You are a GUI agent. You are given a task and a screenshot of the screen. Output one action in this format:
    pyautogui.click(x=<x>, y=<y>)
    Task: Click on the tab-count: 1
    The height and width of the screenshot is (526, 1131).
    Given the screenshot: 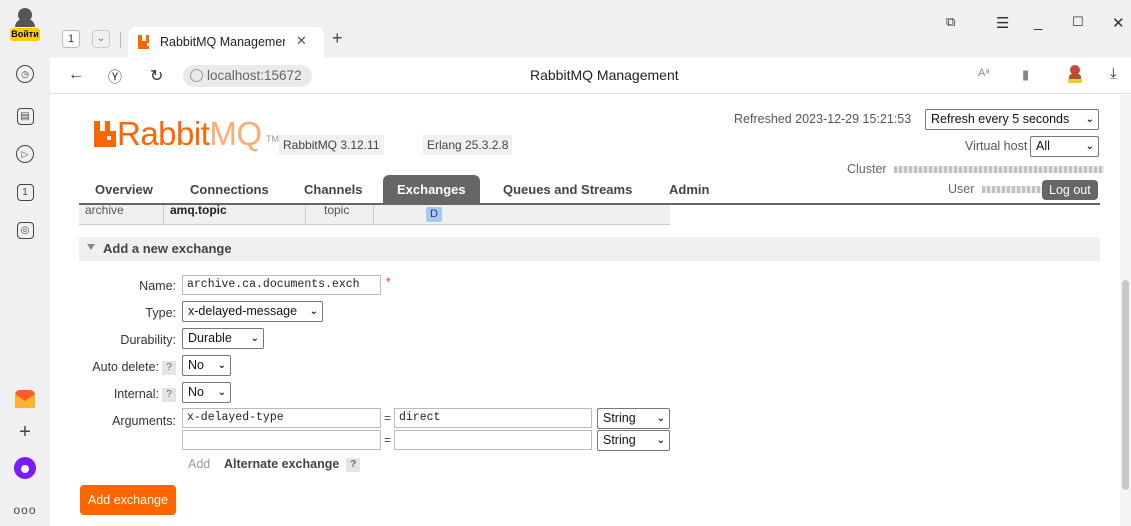 What is the action you would take?
    pyautogui.click(x=71, y=39)
    